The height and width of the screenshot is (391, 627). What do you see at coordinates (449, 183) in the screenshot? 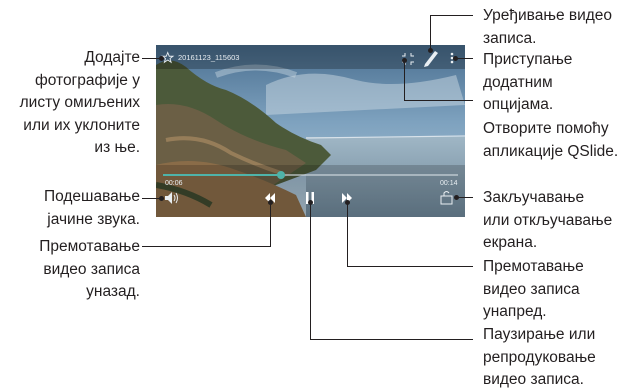
I see `time-total: 00:14` at bounding box center [449, 183].